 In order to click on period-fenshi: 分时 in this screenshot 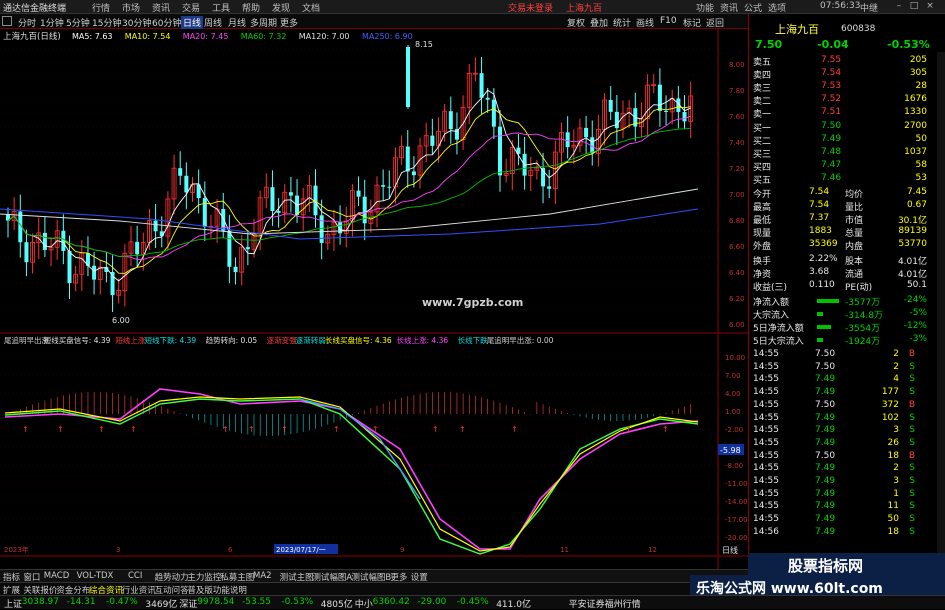, I will do `click(27, 22)`.